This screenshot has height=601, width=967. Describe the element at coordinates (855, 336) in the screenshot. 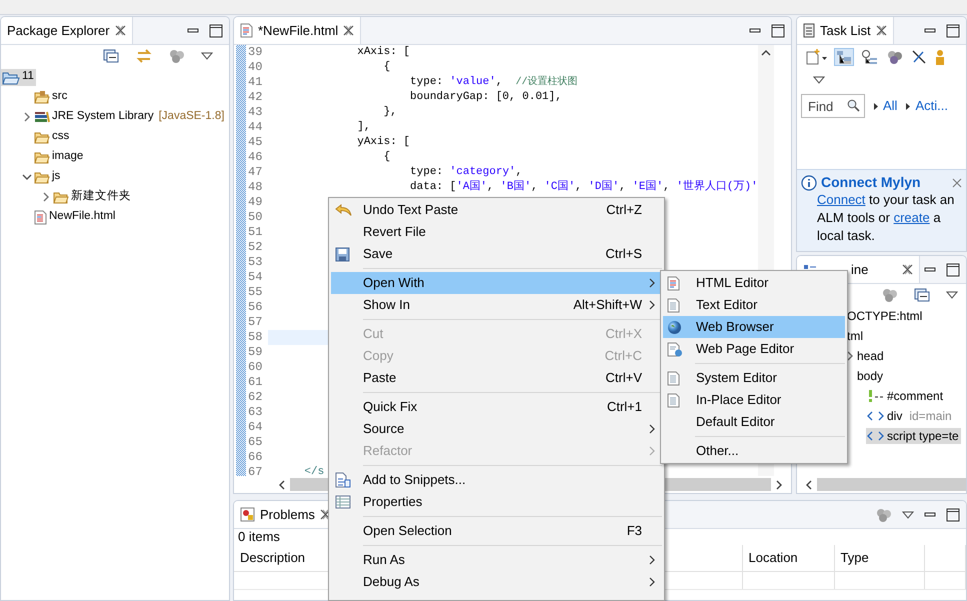

I see `tree-item: tml` at that location.